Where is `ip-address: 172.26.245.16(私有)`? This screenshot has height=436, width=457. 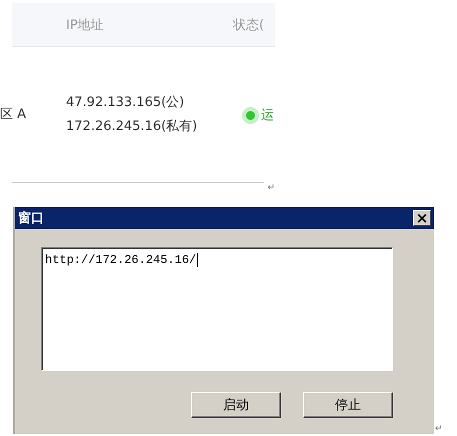 ip-address: 172.26.245.16(私有) is located at coordinates (132, 127).